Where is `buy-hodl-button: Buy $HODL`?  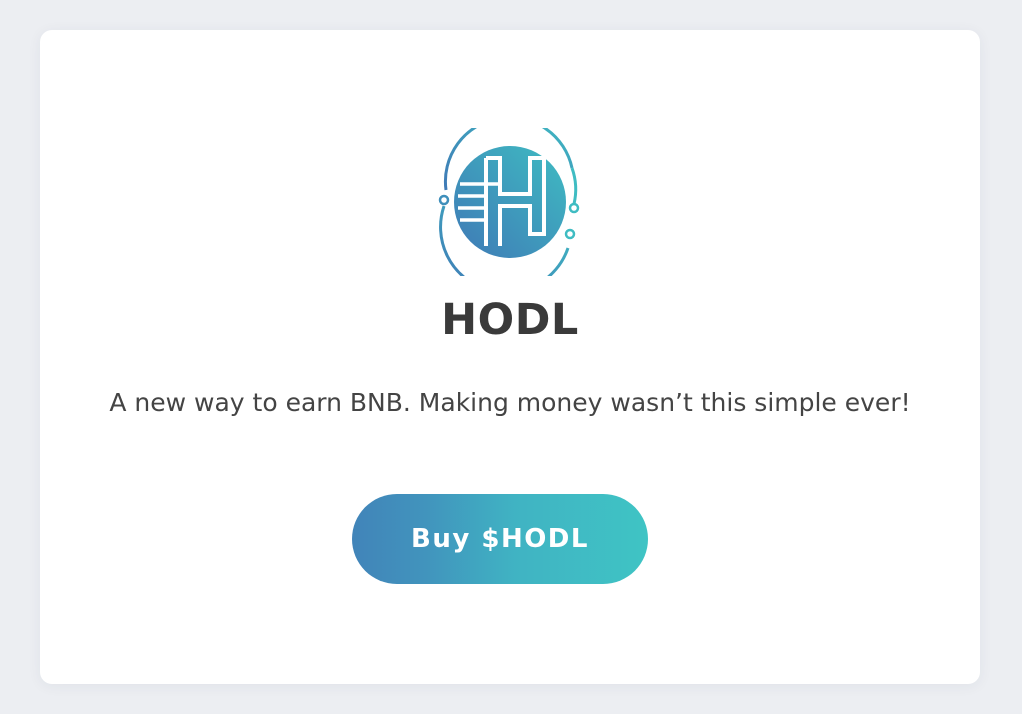 buy-hodl-button: Buy $HODL is located at coordinates (500, 539).